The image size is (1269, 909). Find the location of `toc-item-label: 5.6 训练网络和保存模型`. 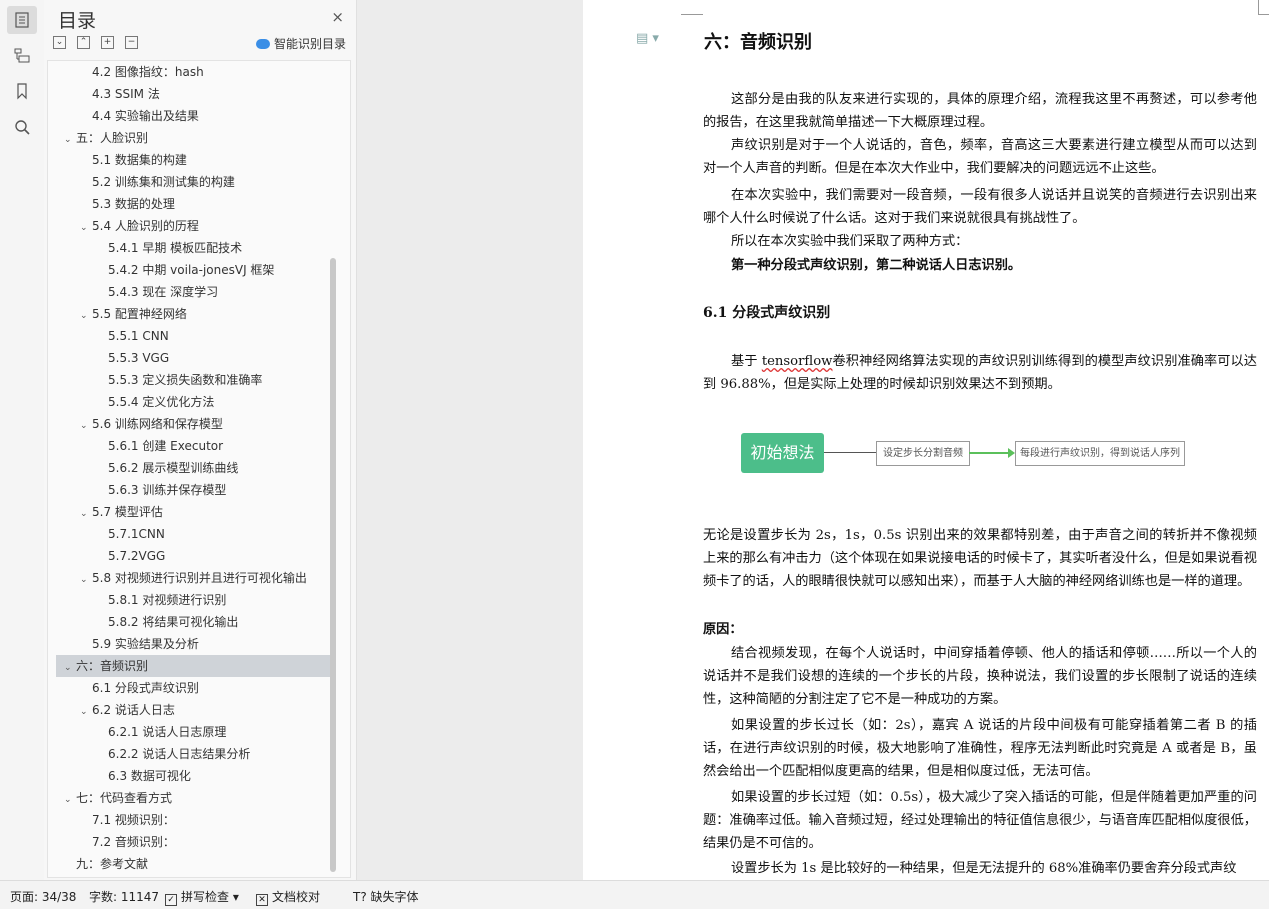

toc-item-label: 5.6 训练网络和保存模型 is located at coordinates (157, 424).